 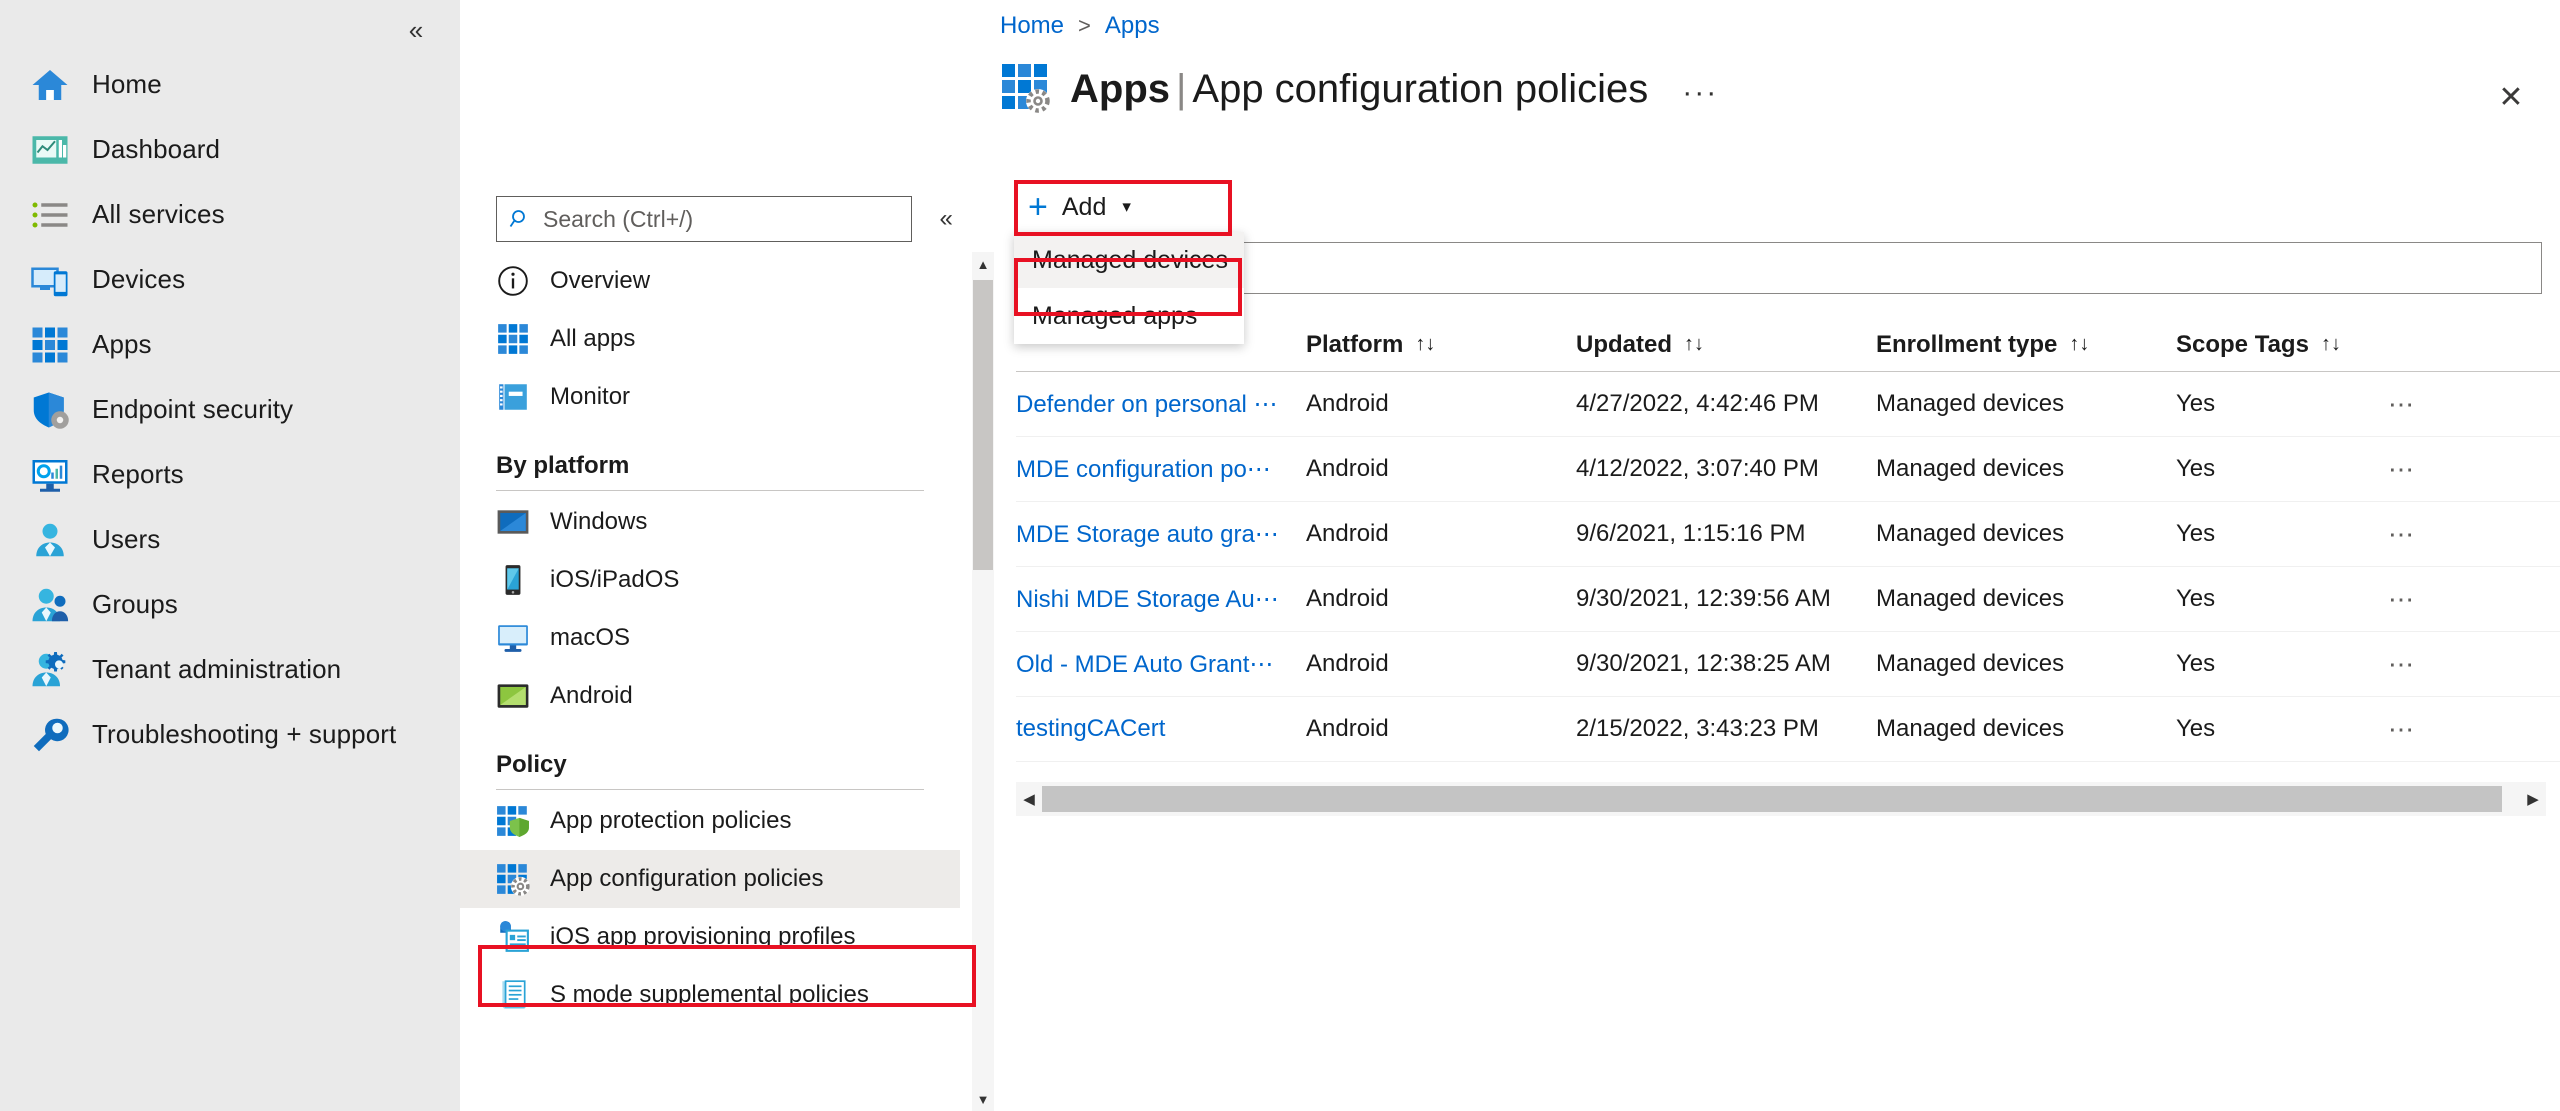 What do you see at coordinates (1697, 403) in the screenshot?
I see `cell-updated: 4/27/2022, 4:42:46 PM` at bounding box center [1697, 403].